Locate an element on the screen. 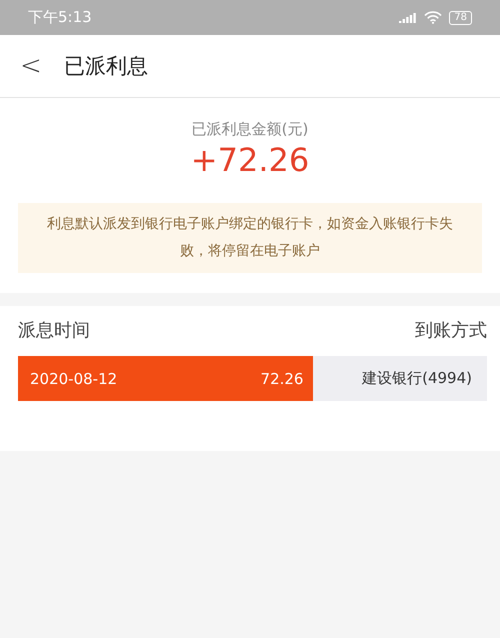 This screenshot has width=500, height=638. amount-label: 已派利息金额(元) is located at coordinates (250, 129).